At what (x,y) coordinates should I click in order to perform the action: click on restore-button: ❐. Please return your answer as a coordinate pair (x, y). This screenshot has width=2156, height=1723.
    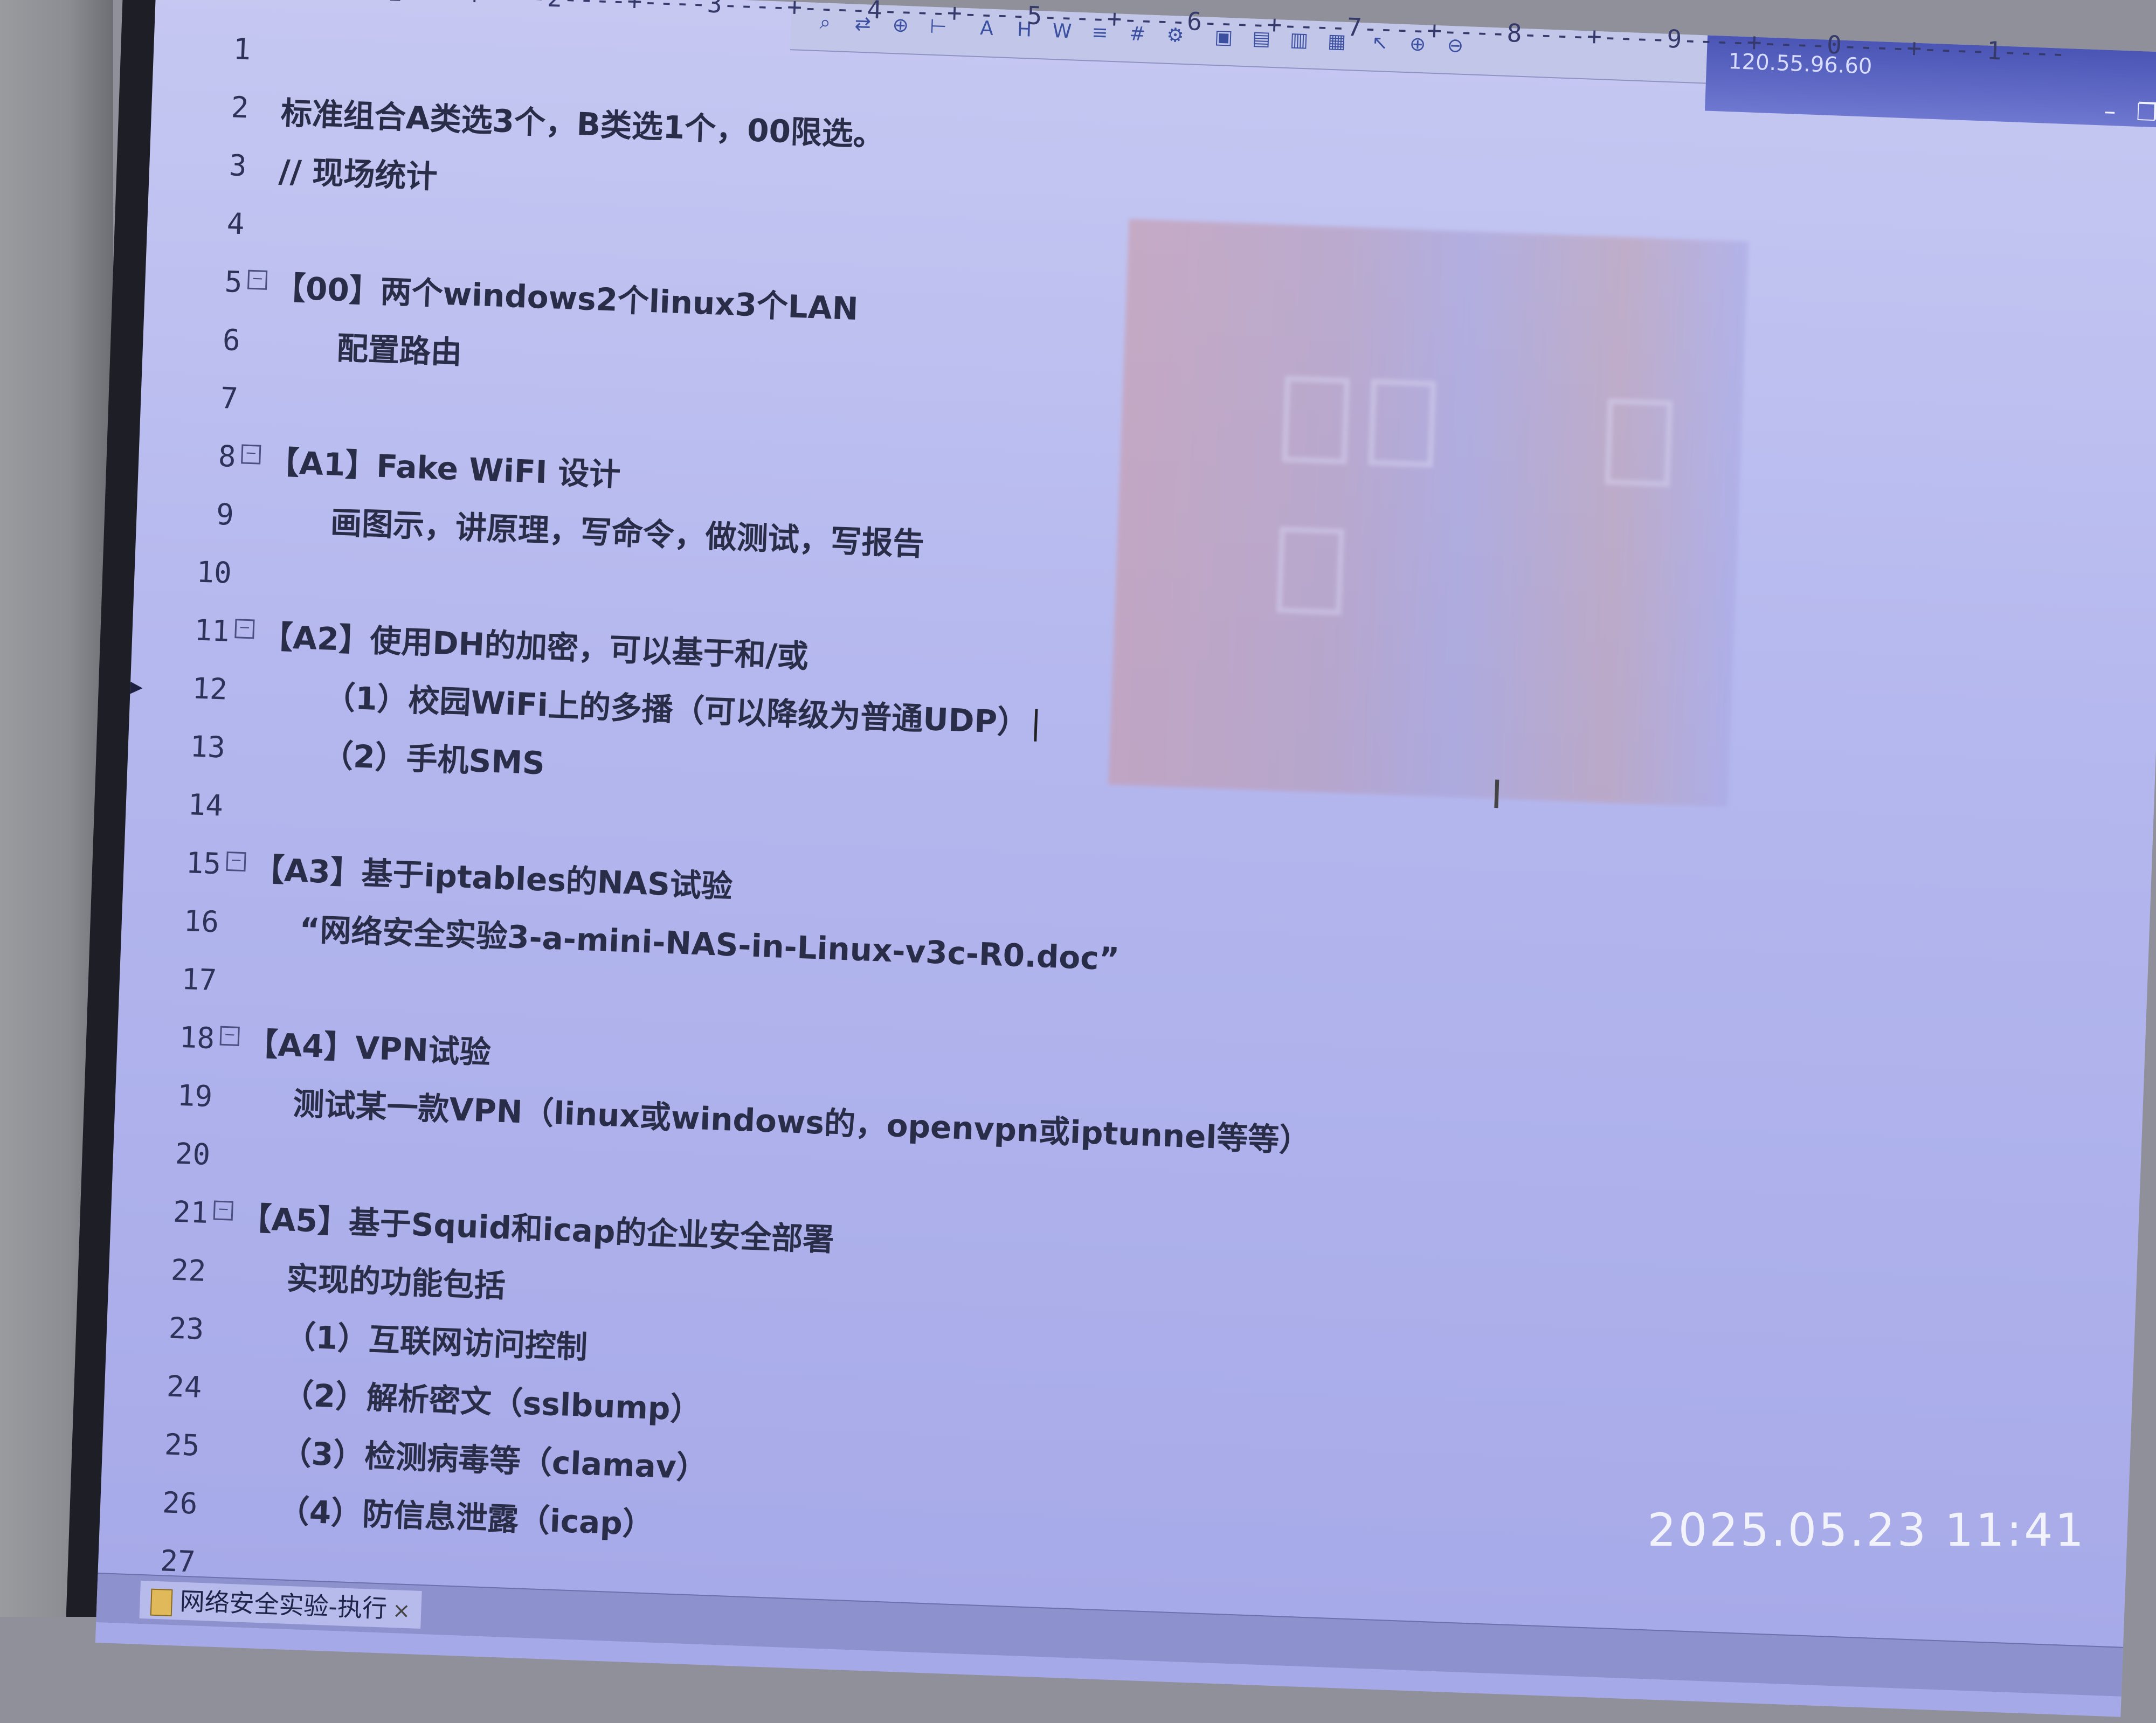
    Looking at the image, I should click on (2146, 113).